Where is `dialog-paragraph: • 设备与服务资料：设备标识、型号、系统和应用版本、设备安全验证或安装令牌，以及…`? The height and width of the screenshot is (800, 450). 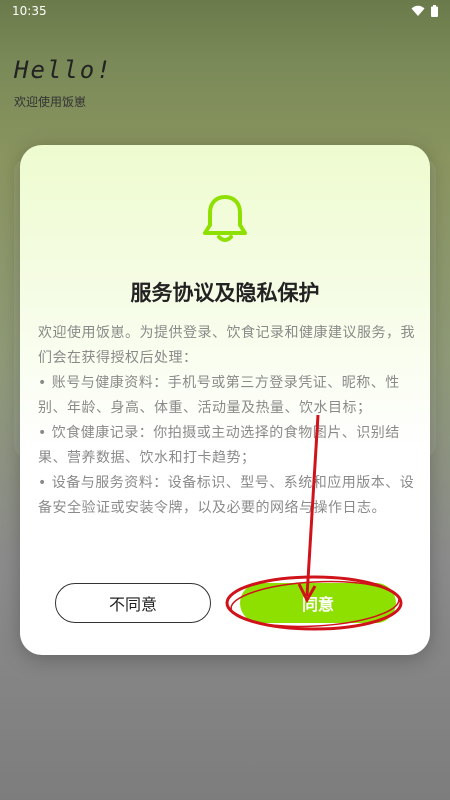
dialog-paragraph: • 设备与服务资料：设备标识、型号、系统和应用版本、设备安全验证或安装令牌，以及… is located at coordinates (226, 495).